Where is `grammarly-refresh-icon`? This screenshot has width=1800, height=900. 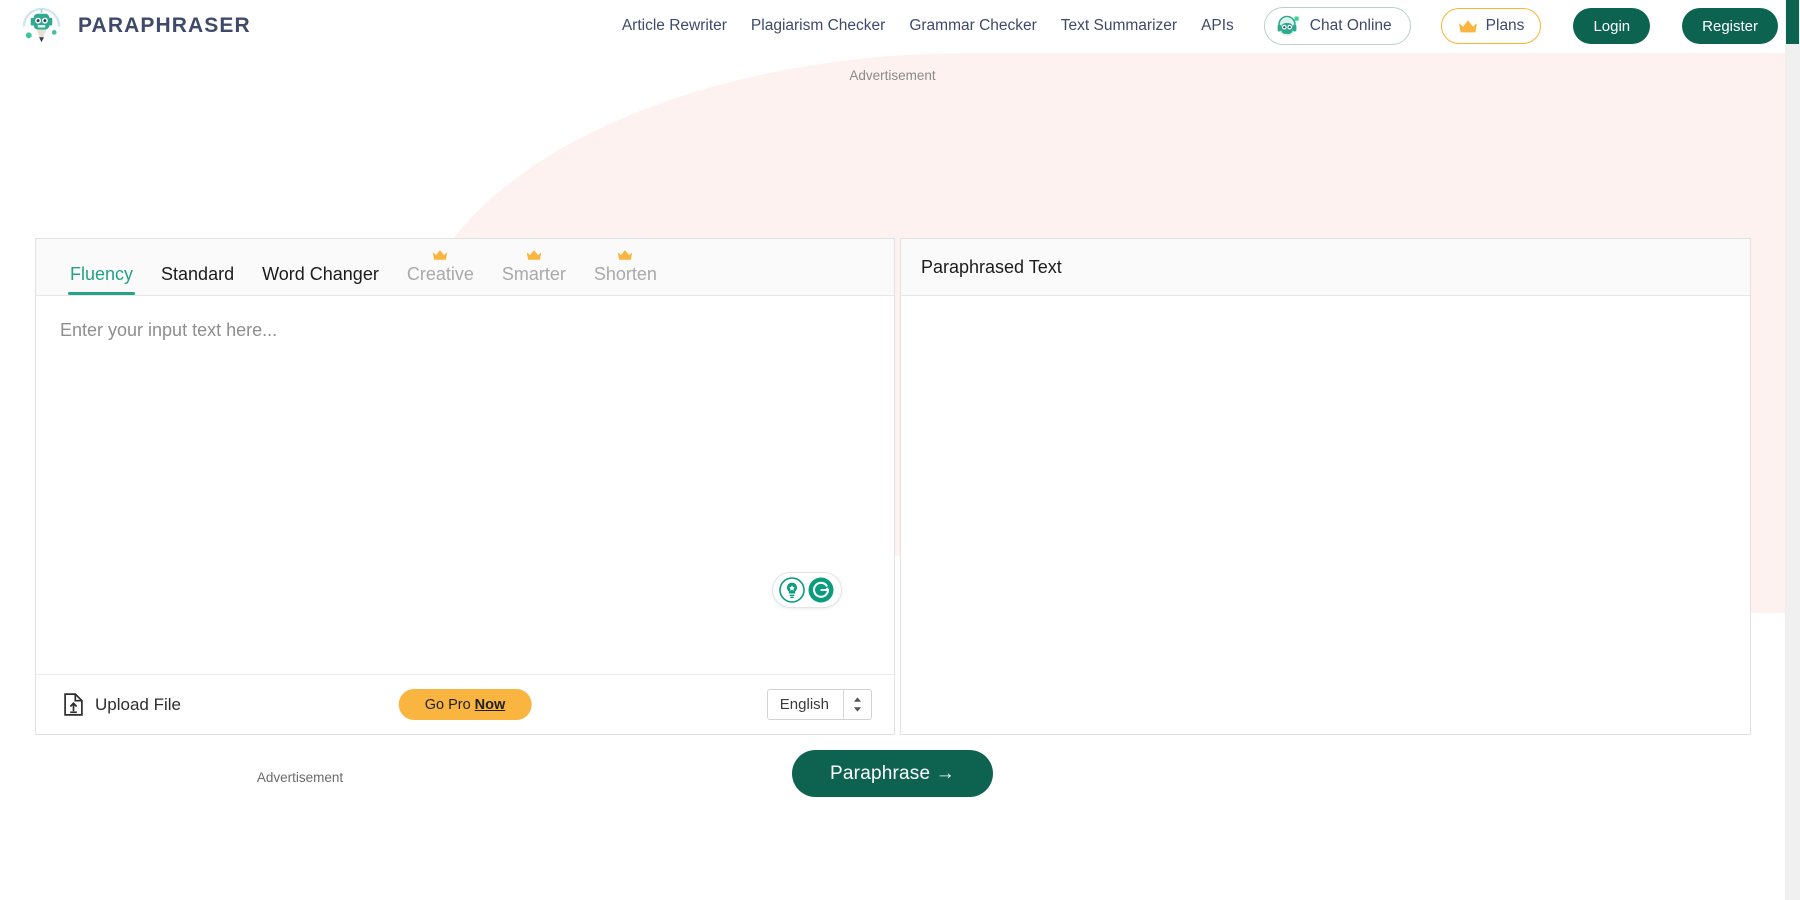 grammarly-refresh-icon is located at coordinates (821, 590).